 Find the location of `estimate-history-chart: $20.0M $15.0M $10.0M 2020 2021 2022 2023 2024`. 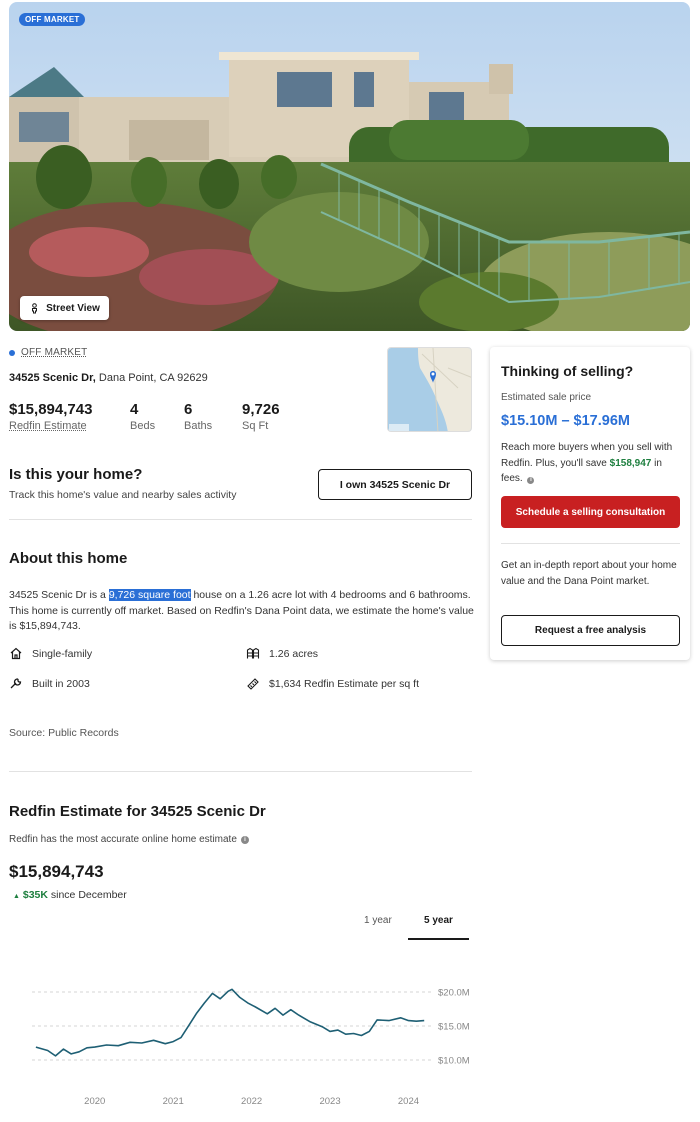

estimate-history-chart: $20.0M $15.0M $10.0M 2020 2021 2022 2023 2024 is located at coordinates (245, 1045).